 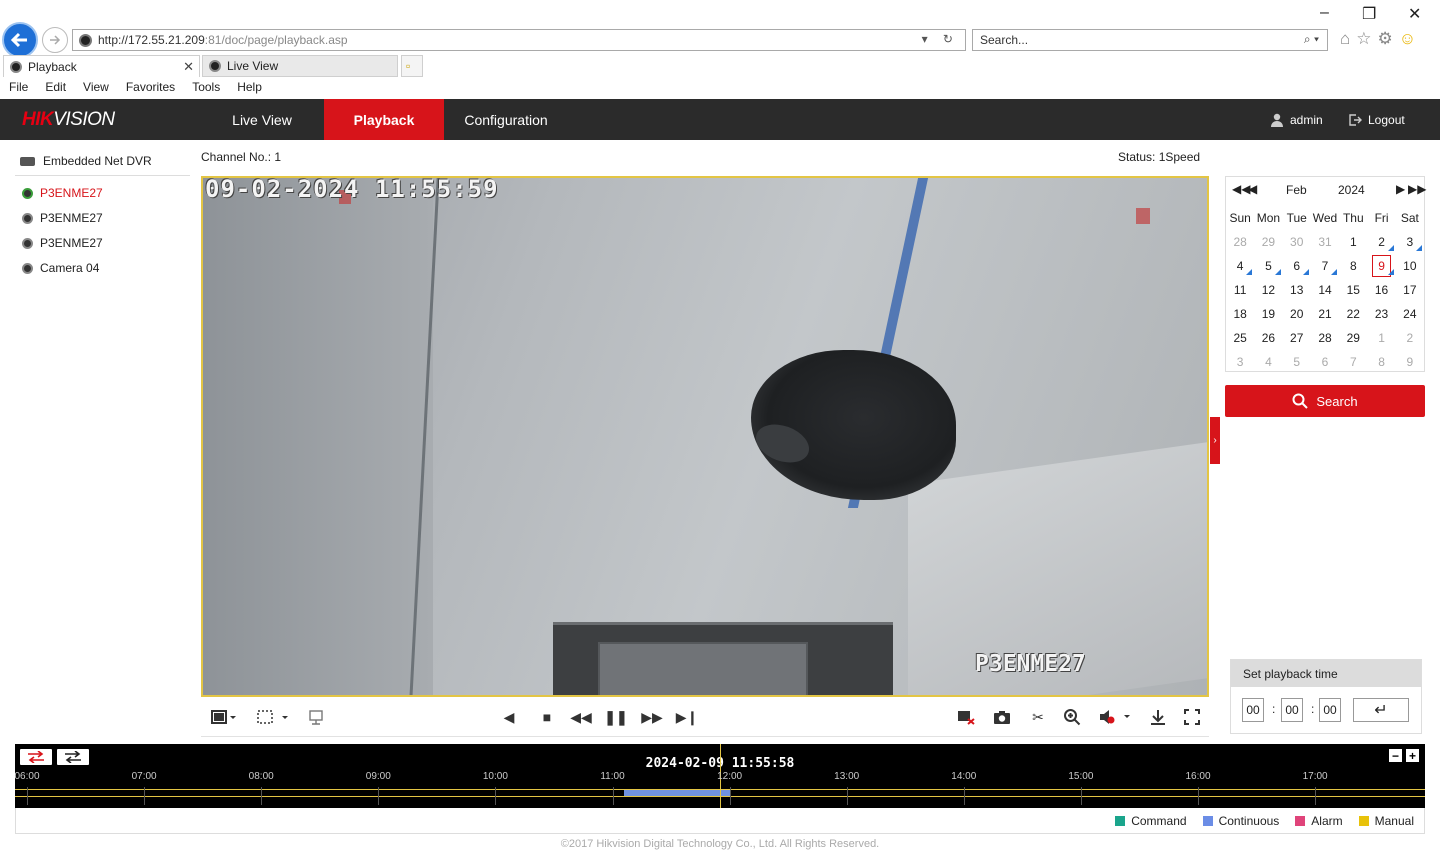 What do you see at coordinates (1414, 14) in the screenshot?
I see `close-window-button: ✕` at bounding box center [1414, 14].